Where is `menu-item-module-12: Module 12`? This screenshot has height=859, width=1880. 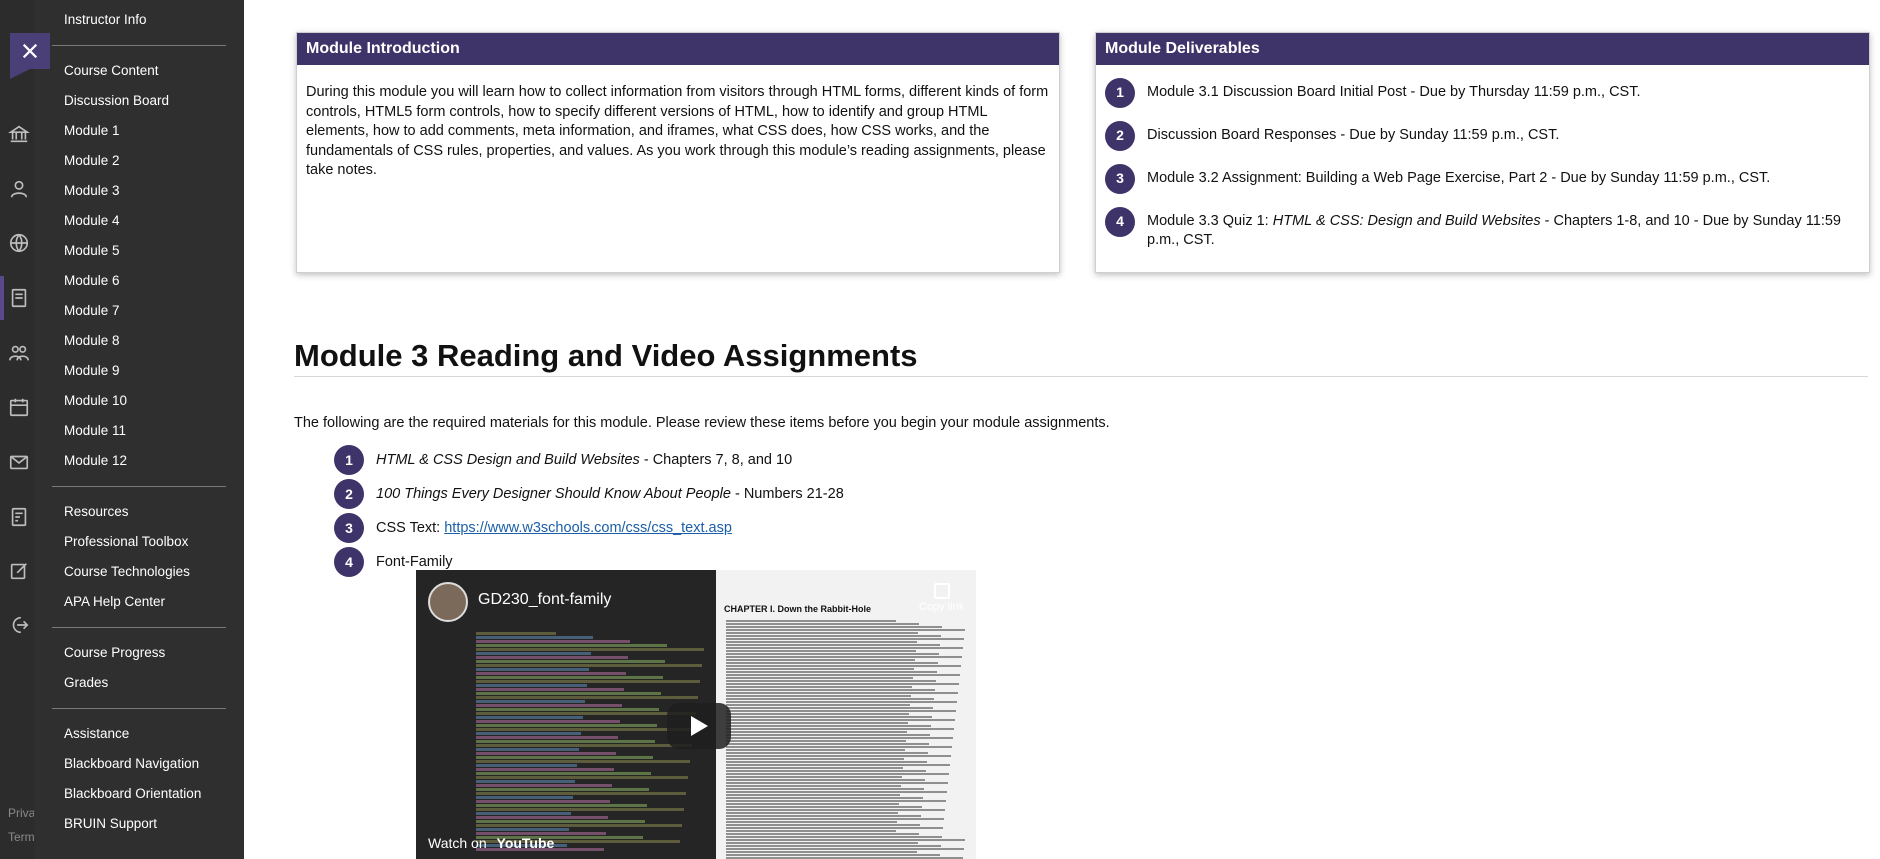 menu-item-module-12: Module 12 is located at coordinates (139, 461).